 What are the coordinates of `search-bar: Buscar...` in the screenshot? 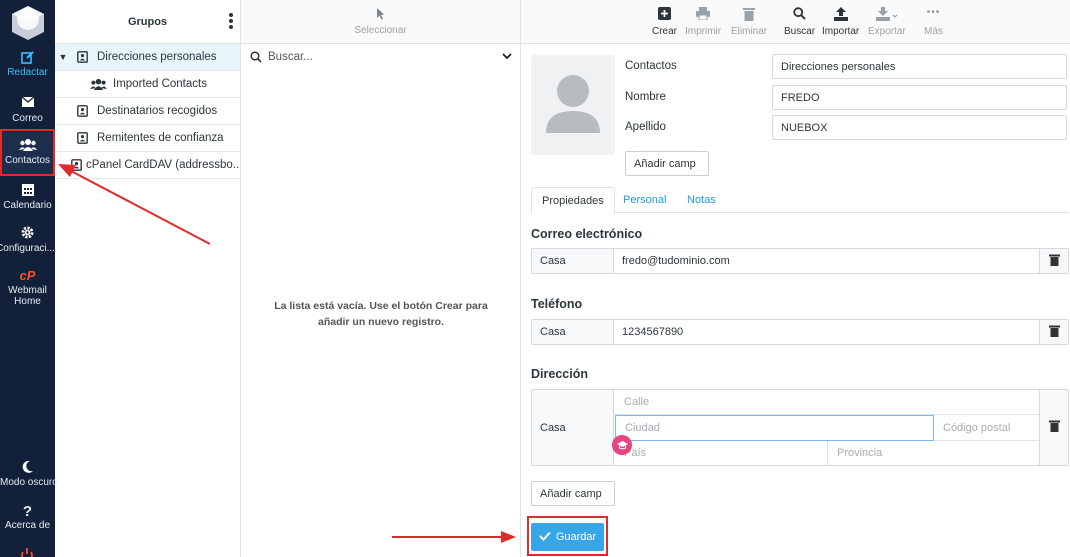 It's located at (380, 57).